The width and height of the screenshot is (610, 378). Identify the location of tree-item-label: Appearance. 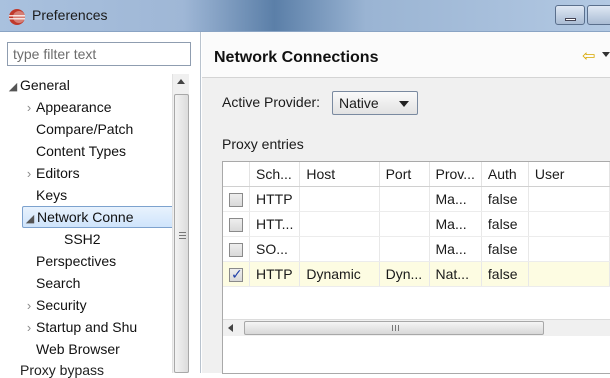
(74, 107).